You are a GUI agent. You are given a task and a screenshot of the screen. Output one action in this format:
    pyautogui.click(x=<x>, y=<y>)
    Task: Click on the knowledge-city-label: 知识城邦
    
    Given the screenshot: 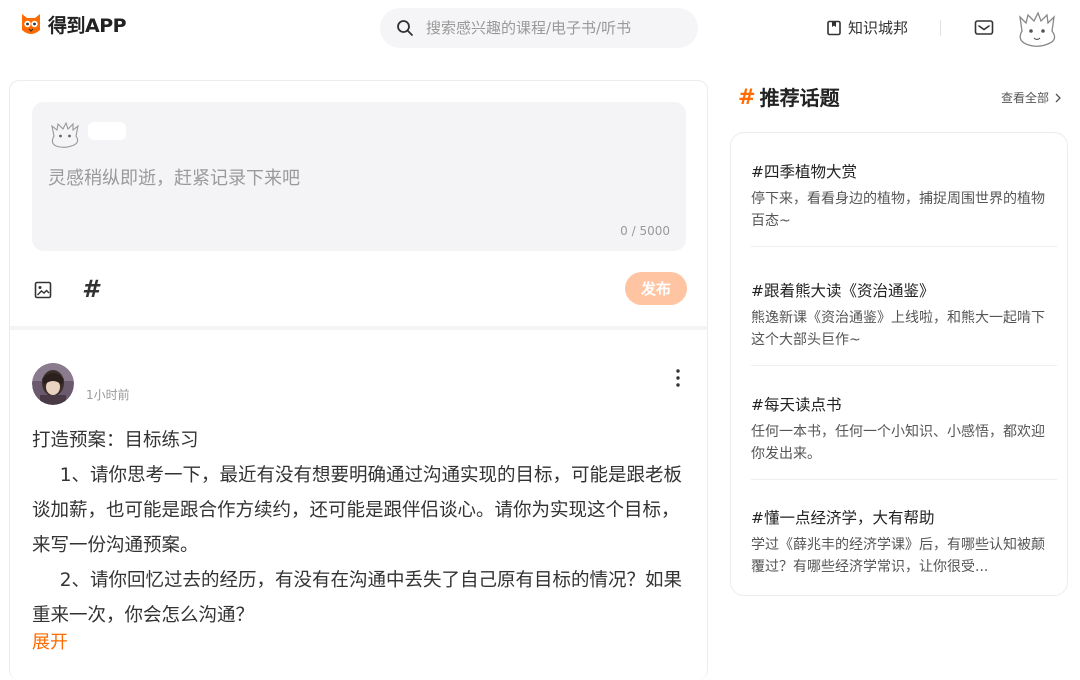 What is the action you would take?
    pyautogui.click(x=878, y=28)
    